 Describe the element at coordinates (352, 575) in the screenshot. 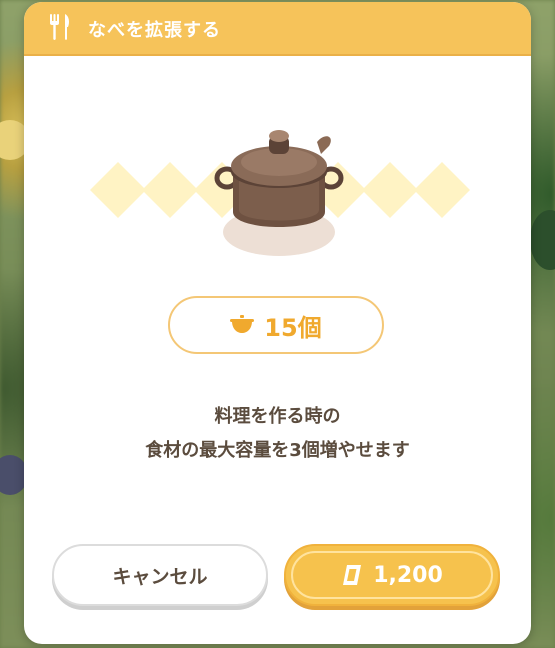

I see `gold-coin-icon` at that location.